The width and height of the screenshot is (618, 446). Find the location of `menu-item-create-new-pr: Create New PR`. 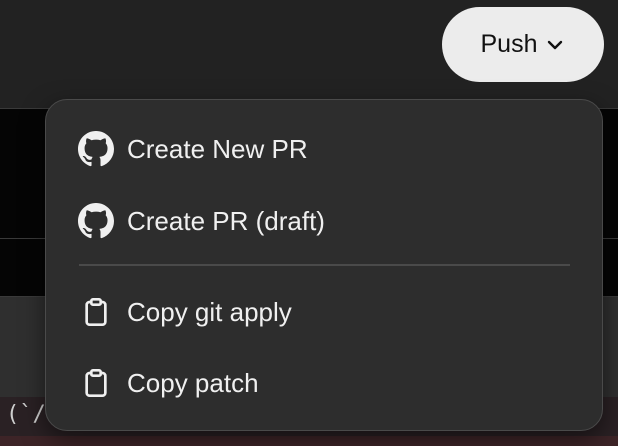

menu-item-create-new-pr: Create New PR is located at coordinates (324, 149).